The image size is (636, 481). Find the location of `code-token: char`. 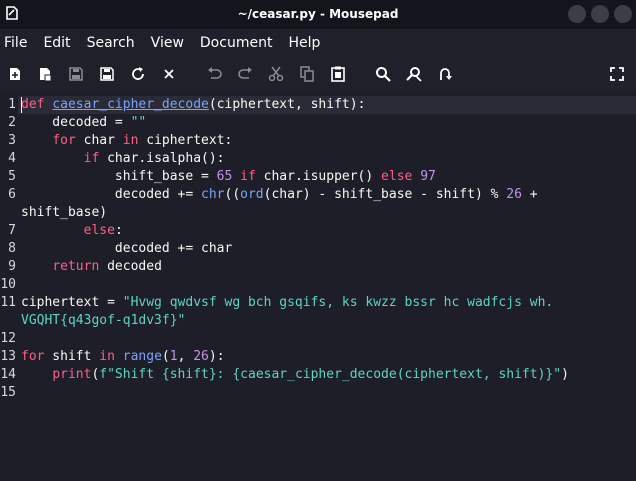

code-token: char is located at coordinates (99, 140).